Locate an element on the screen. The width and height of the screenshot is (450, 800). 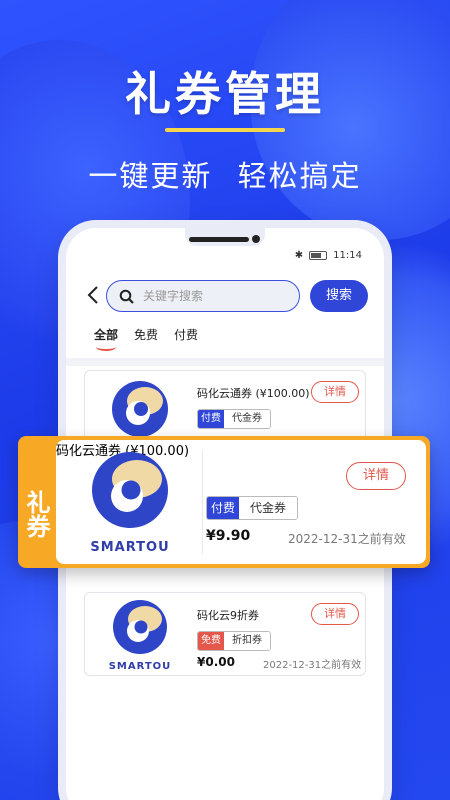
search-row: 搜索 is located at coordinates (227, 296).